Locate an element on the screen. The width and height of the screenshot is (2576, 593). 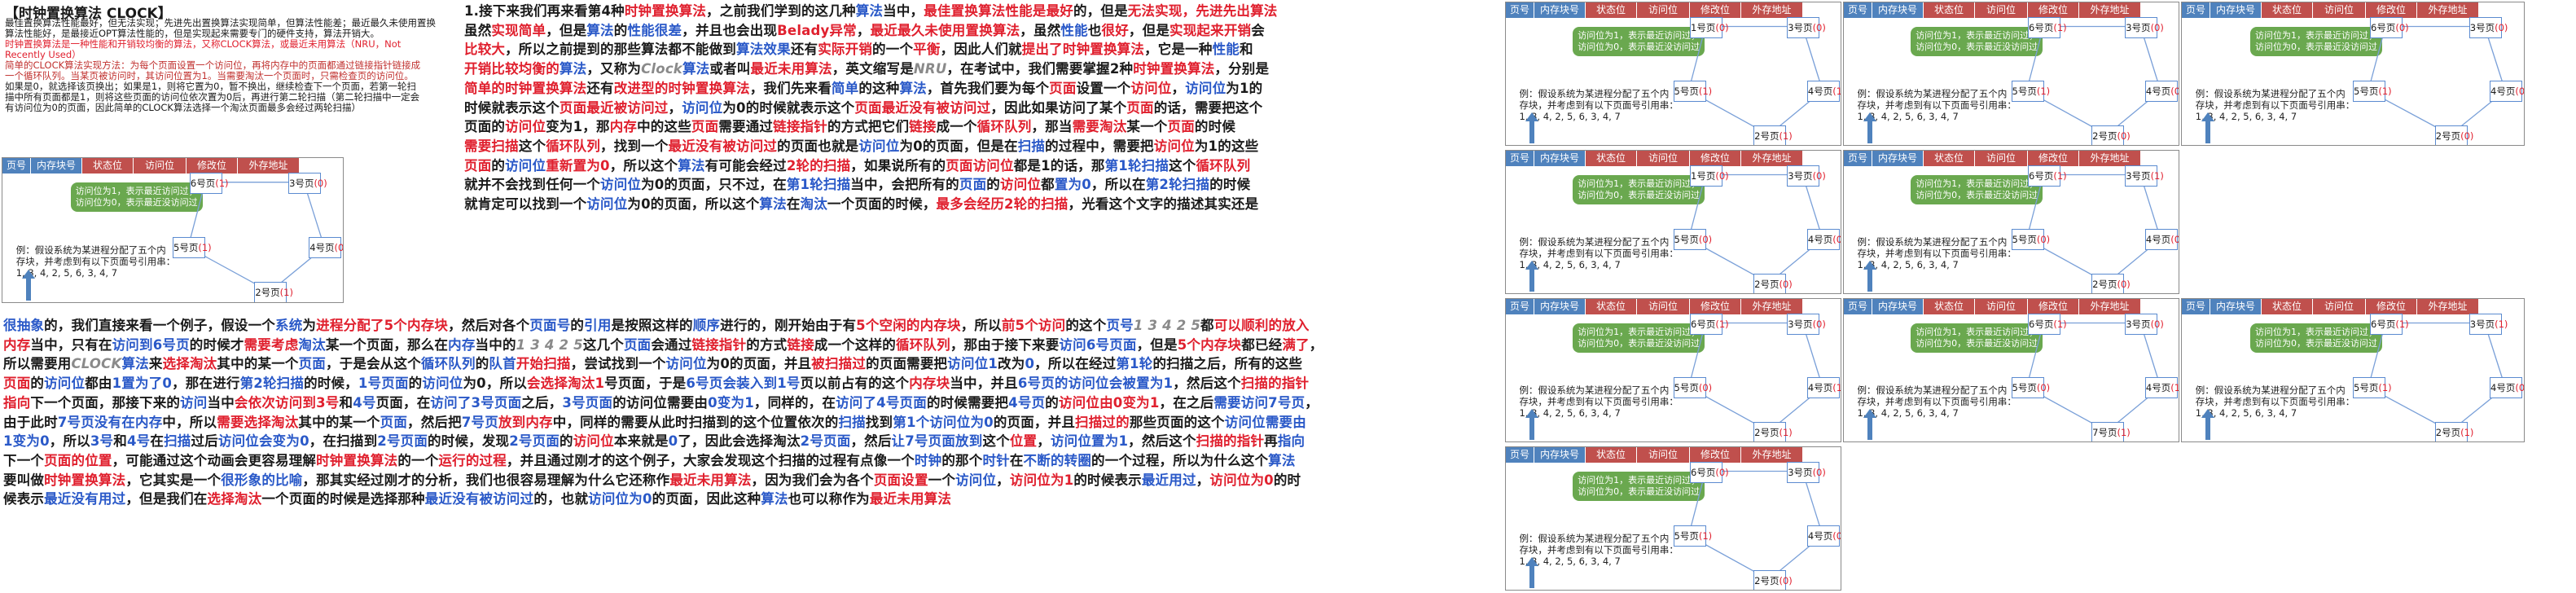
text-run: ，所以这个 is located at coordinates (643, 165).